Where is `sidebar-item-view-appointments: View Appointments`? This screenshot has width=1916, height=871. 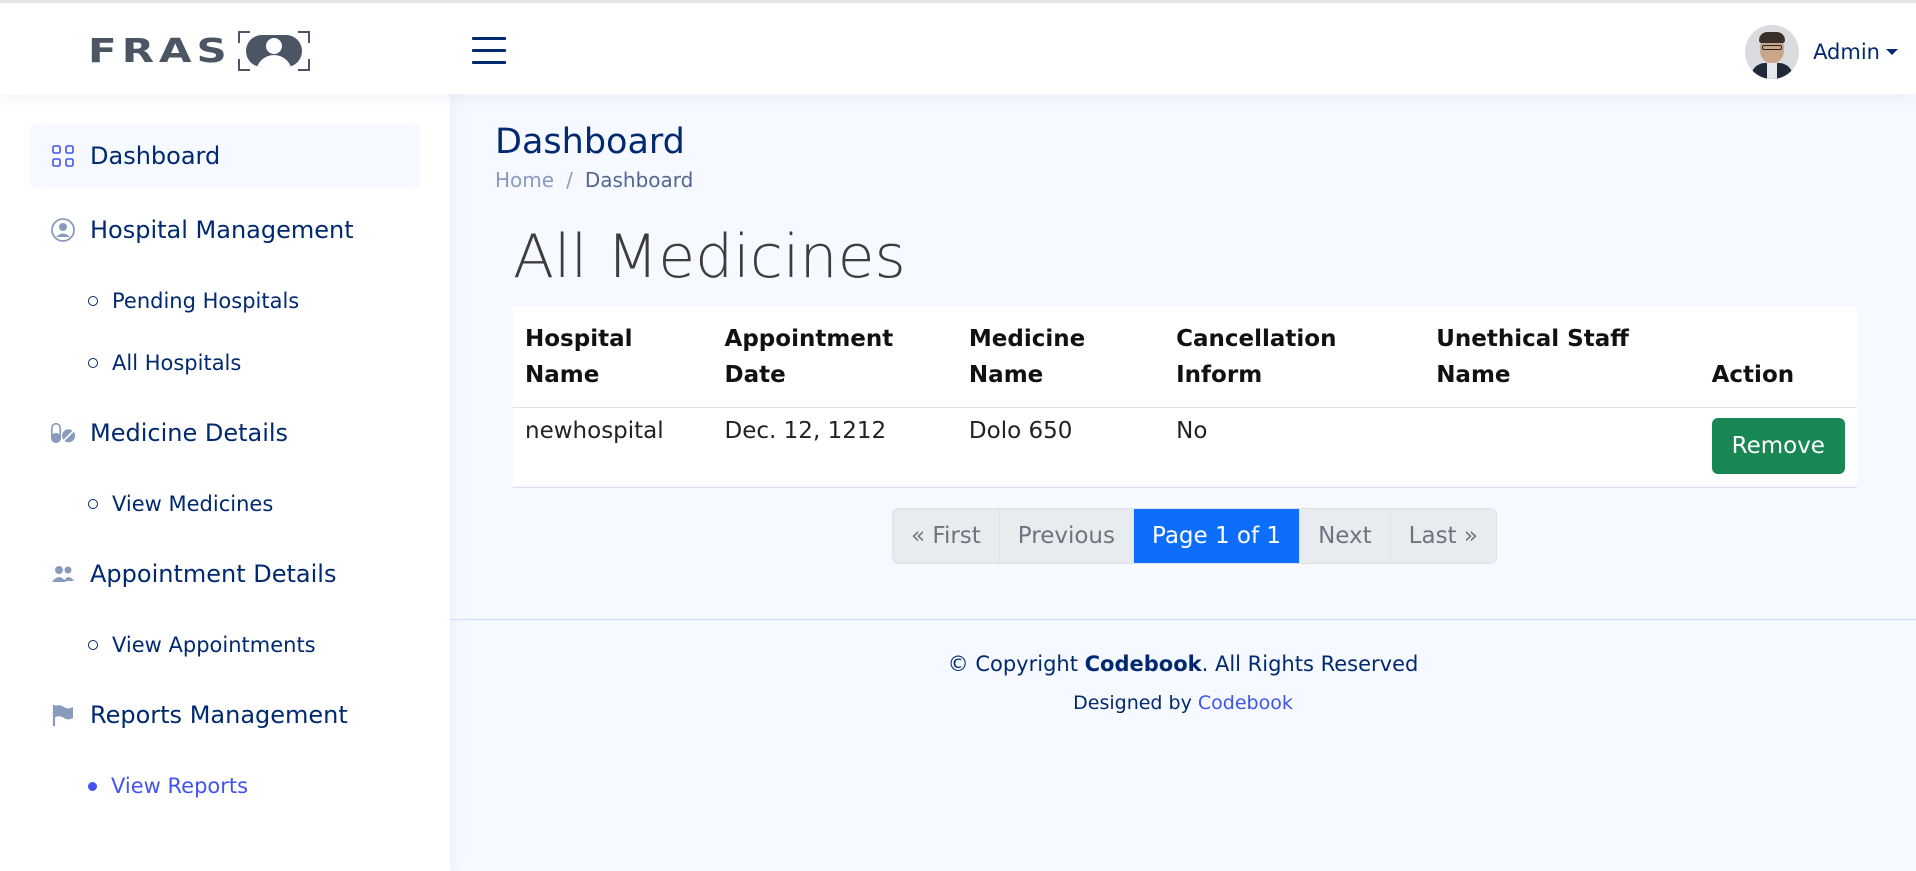 sidebar-item-view-appointments: View Appointments is located at coordinates (202, 645).